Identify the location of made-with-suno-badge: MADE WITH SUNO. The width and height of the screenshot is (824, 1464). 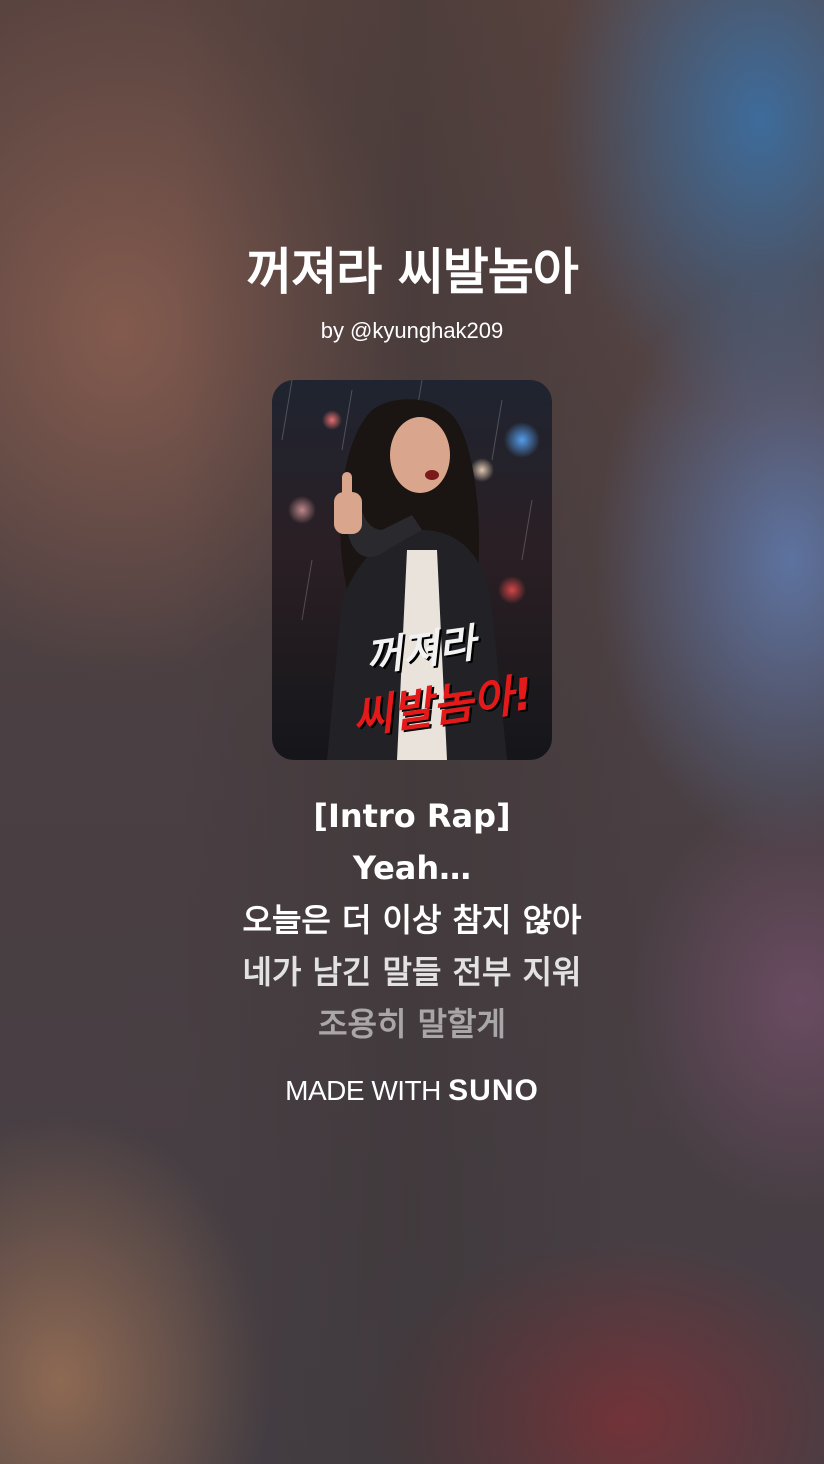
(412, 1091).